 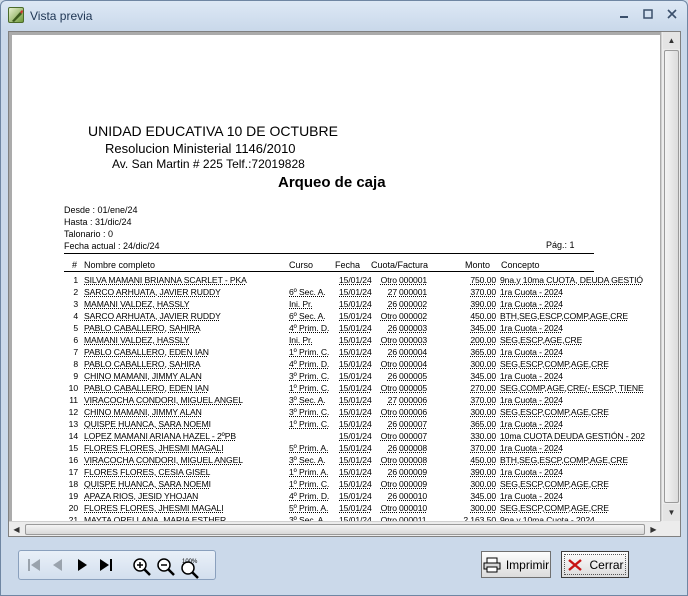 I want to click on next-page-button, so click(x=82, y=566).